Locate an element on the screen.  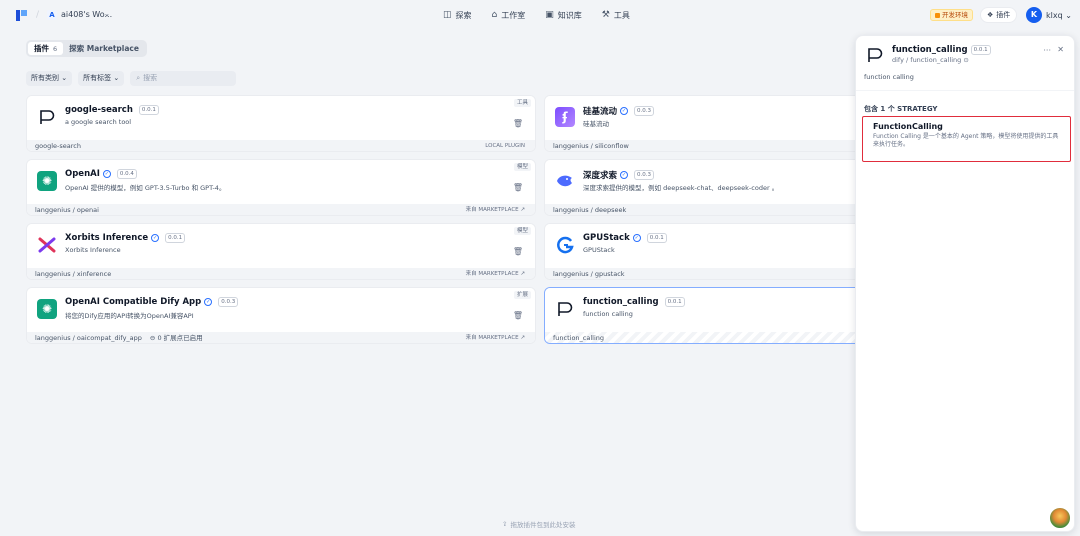
tab-label: 探索 Marketplace is located at coordinates (104, 48).